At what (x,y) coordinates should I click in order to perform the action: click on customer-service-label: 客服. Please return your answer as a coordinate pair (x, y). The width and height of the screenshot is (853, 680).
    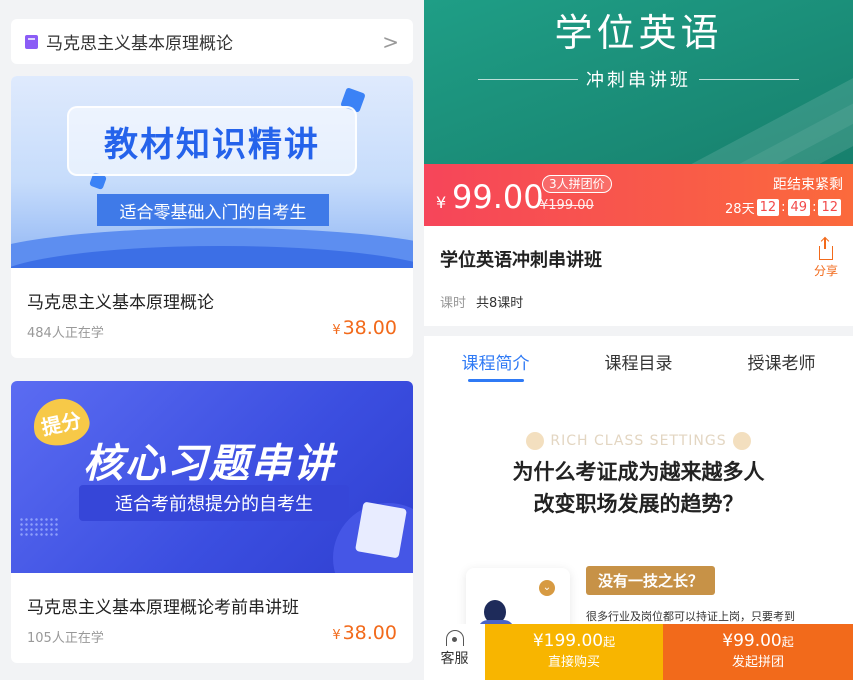
    Looking at the image, I should click on (454, 659).